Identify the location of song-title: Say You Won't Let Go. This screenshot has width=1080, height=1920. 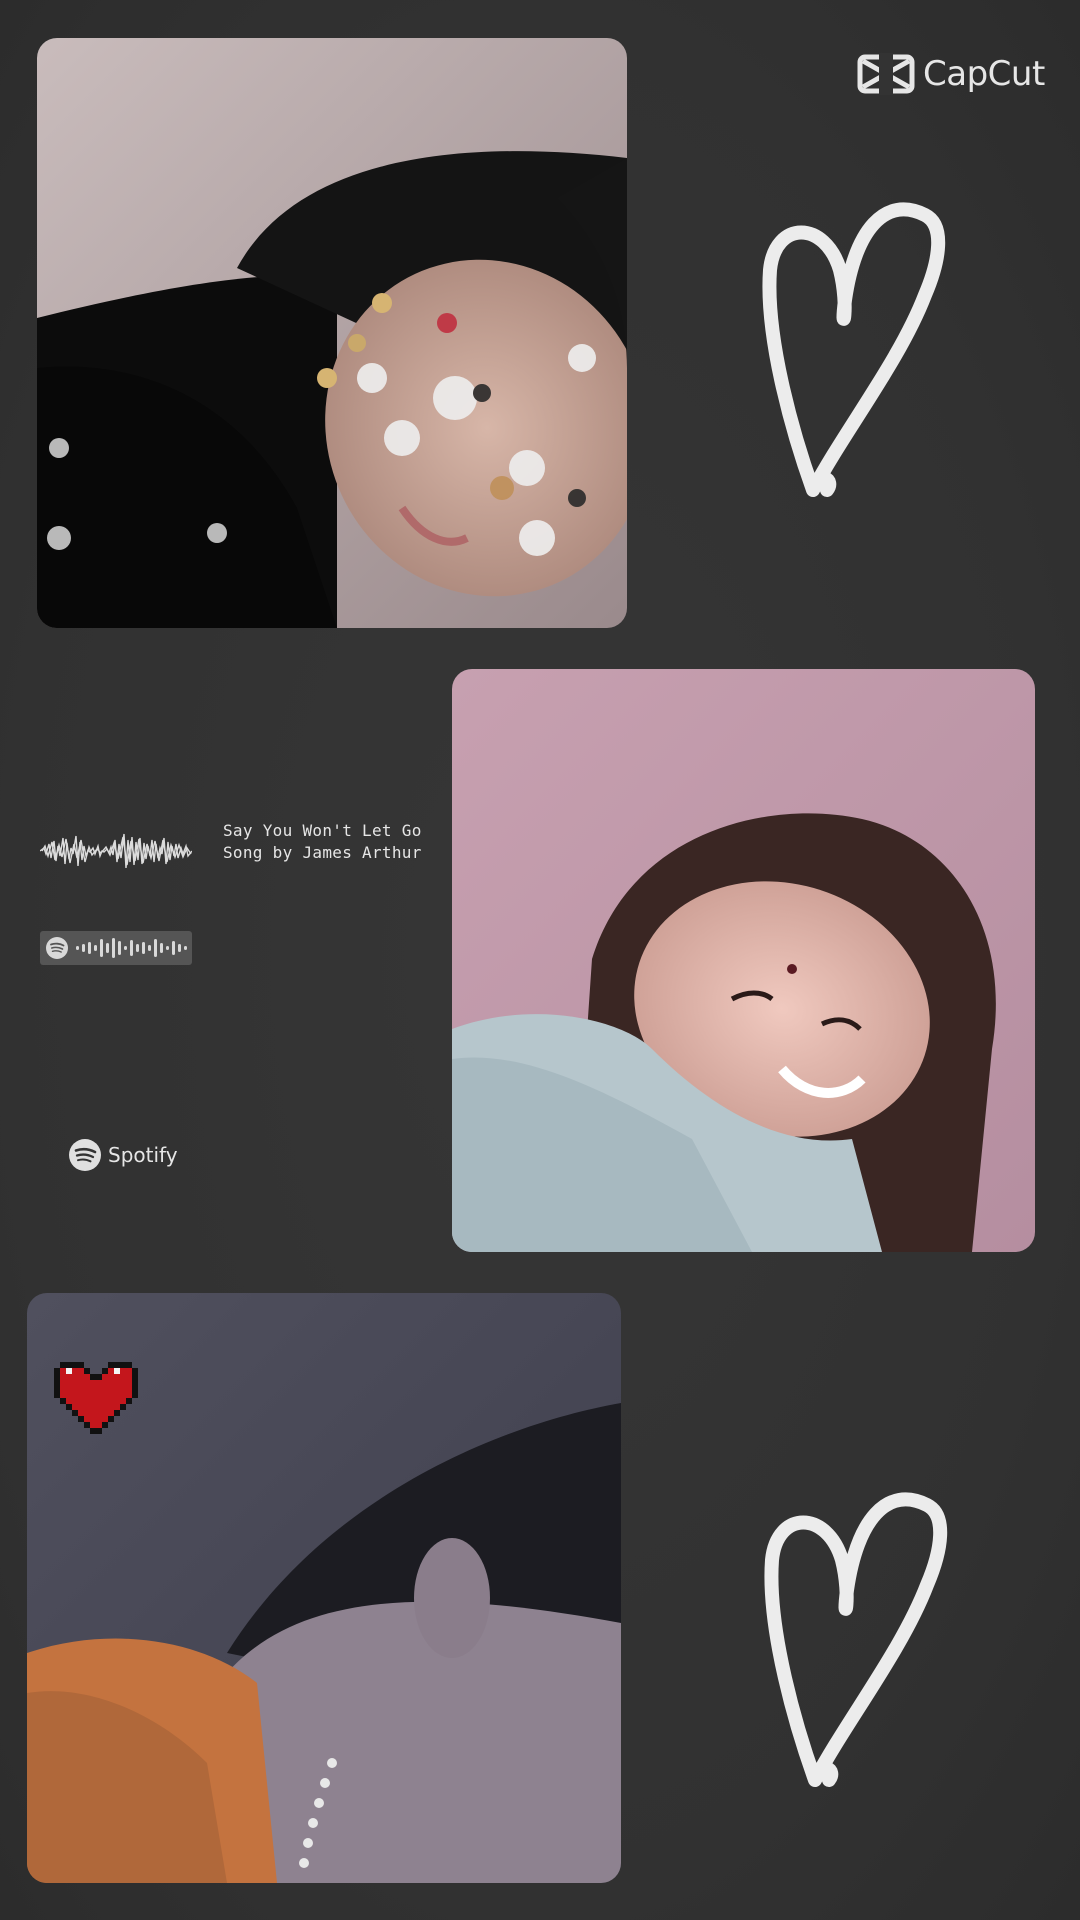
(322, 830).